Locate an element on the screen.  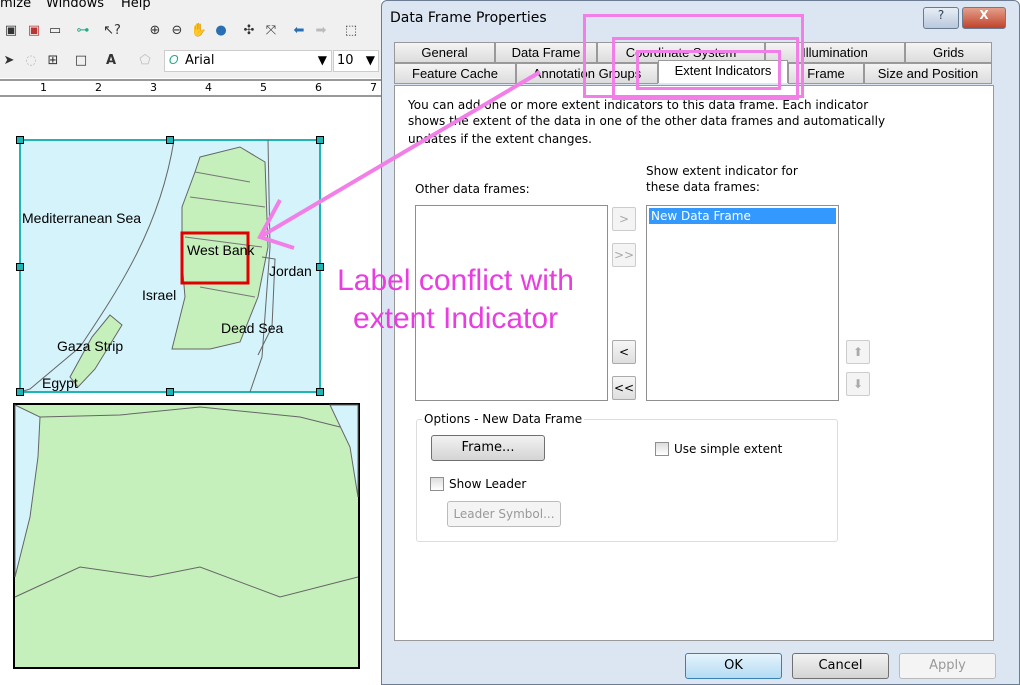
annotation-arrow is located at coordinates (399, 160).